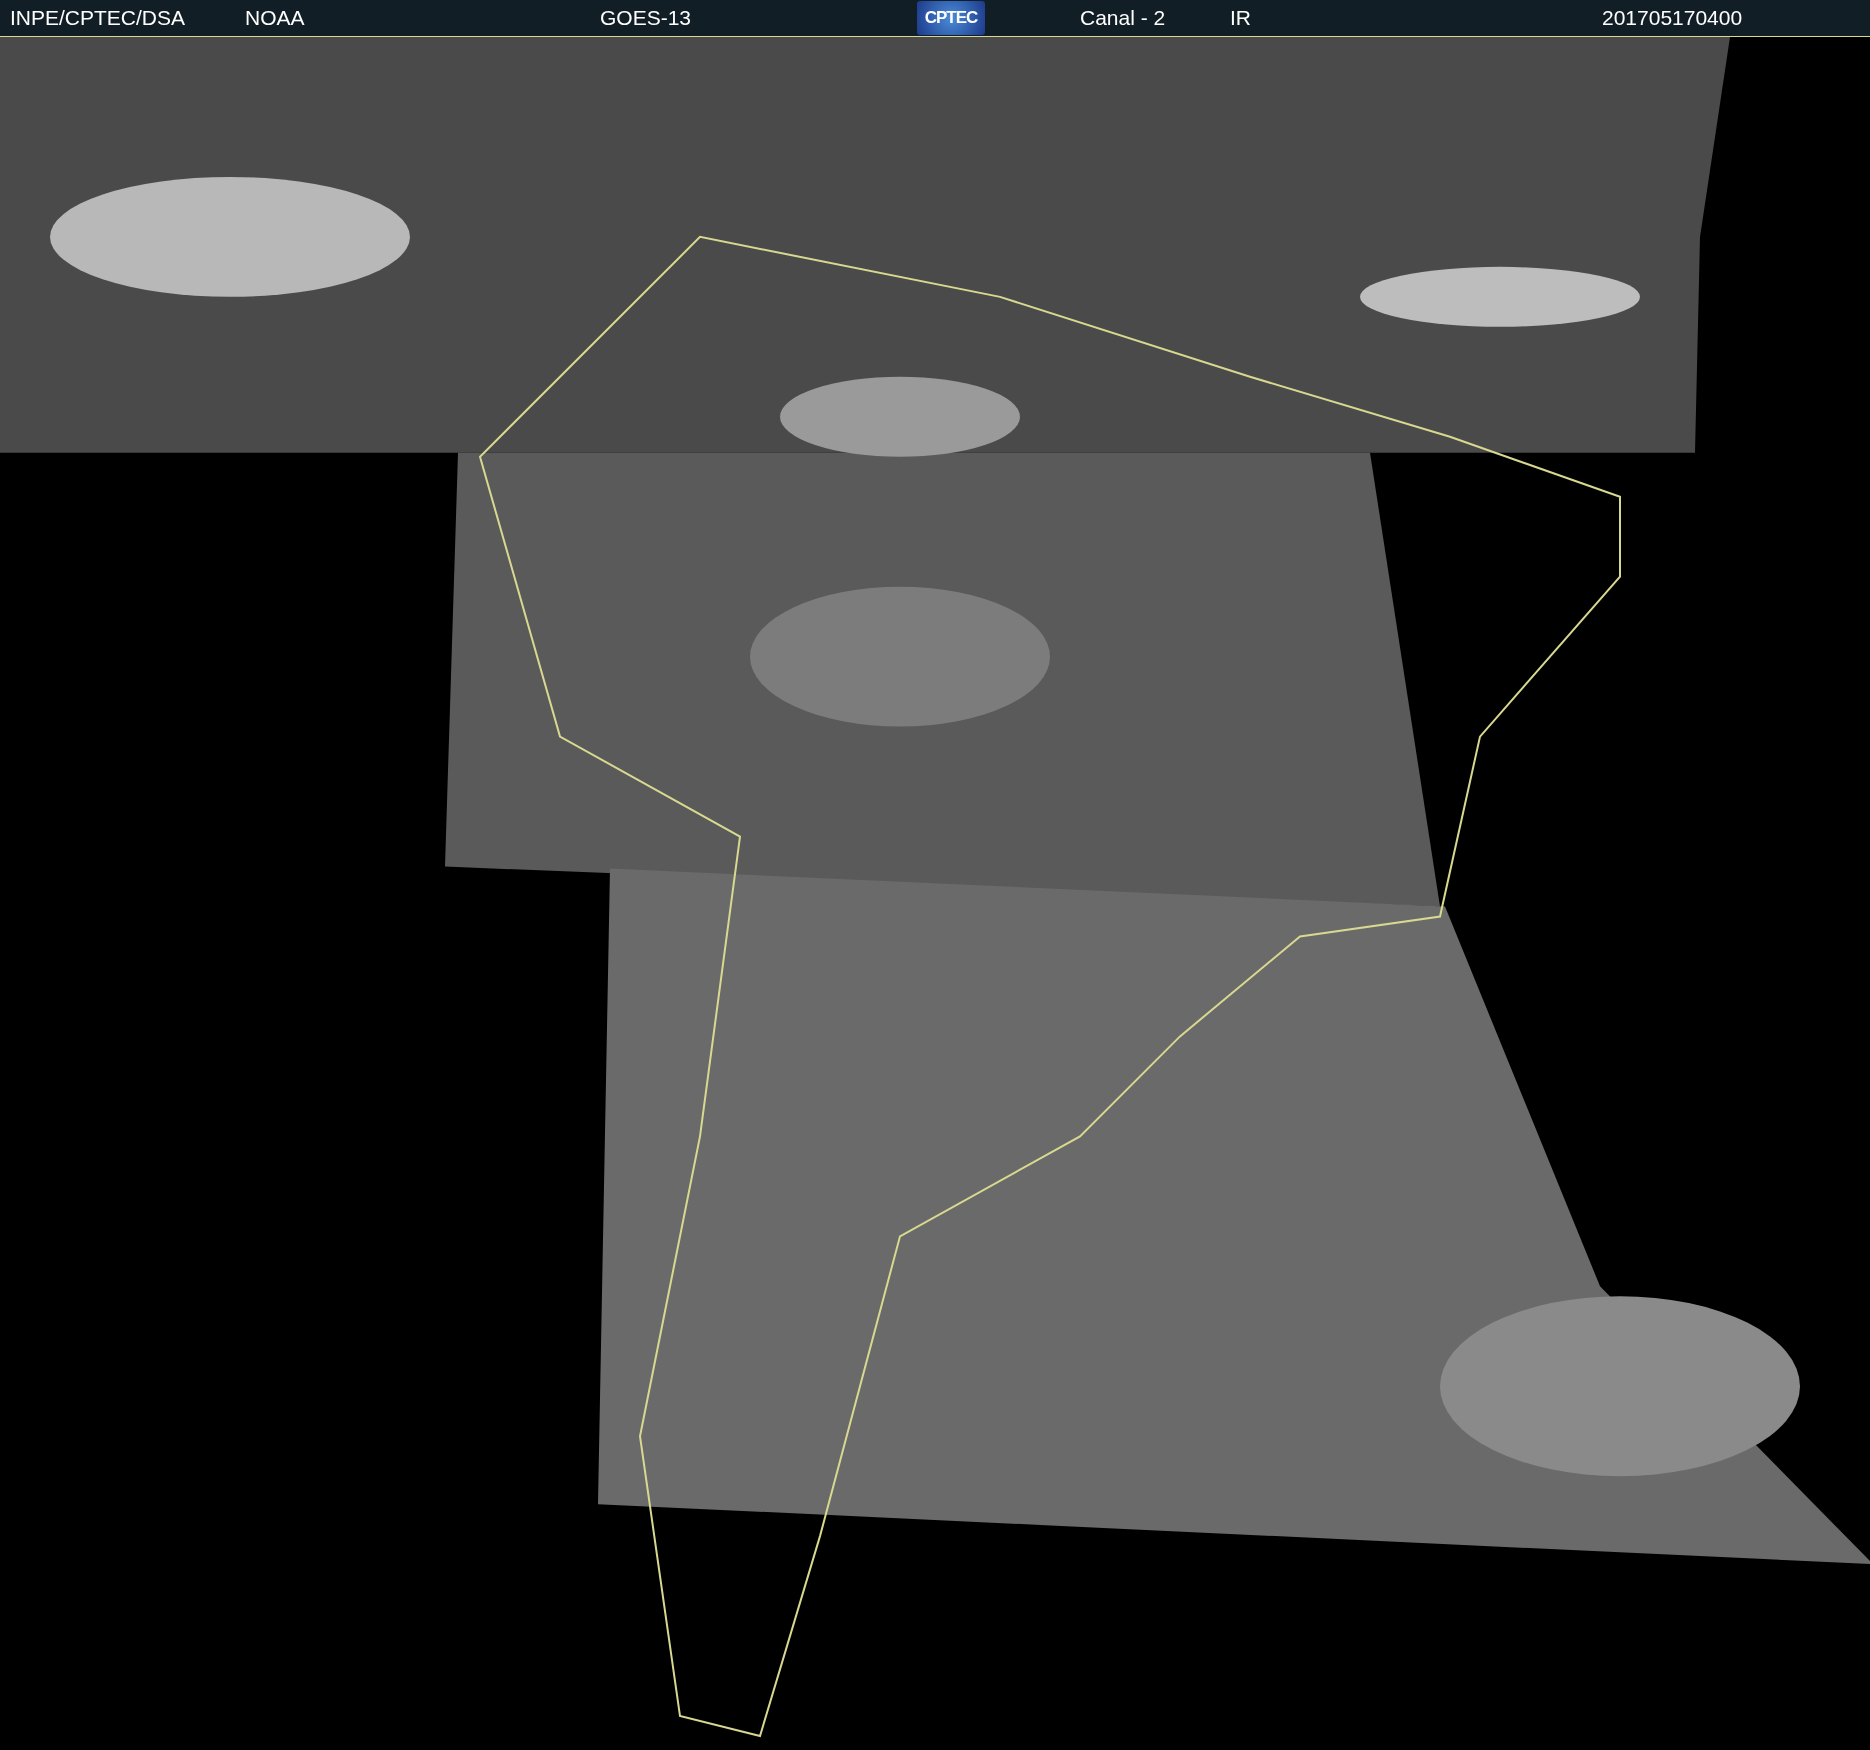 This screenshot has width=1870, height=1750. I want to click on header-label: Canal - 2, so click(1122, 18).